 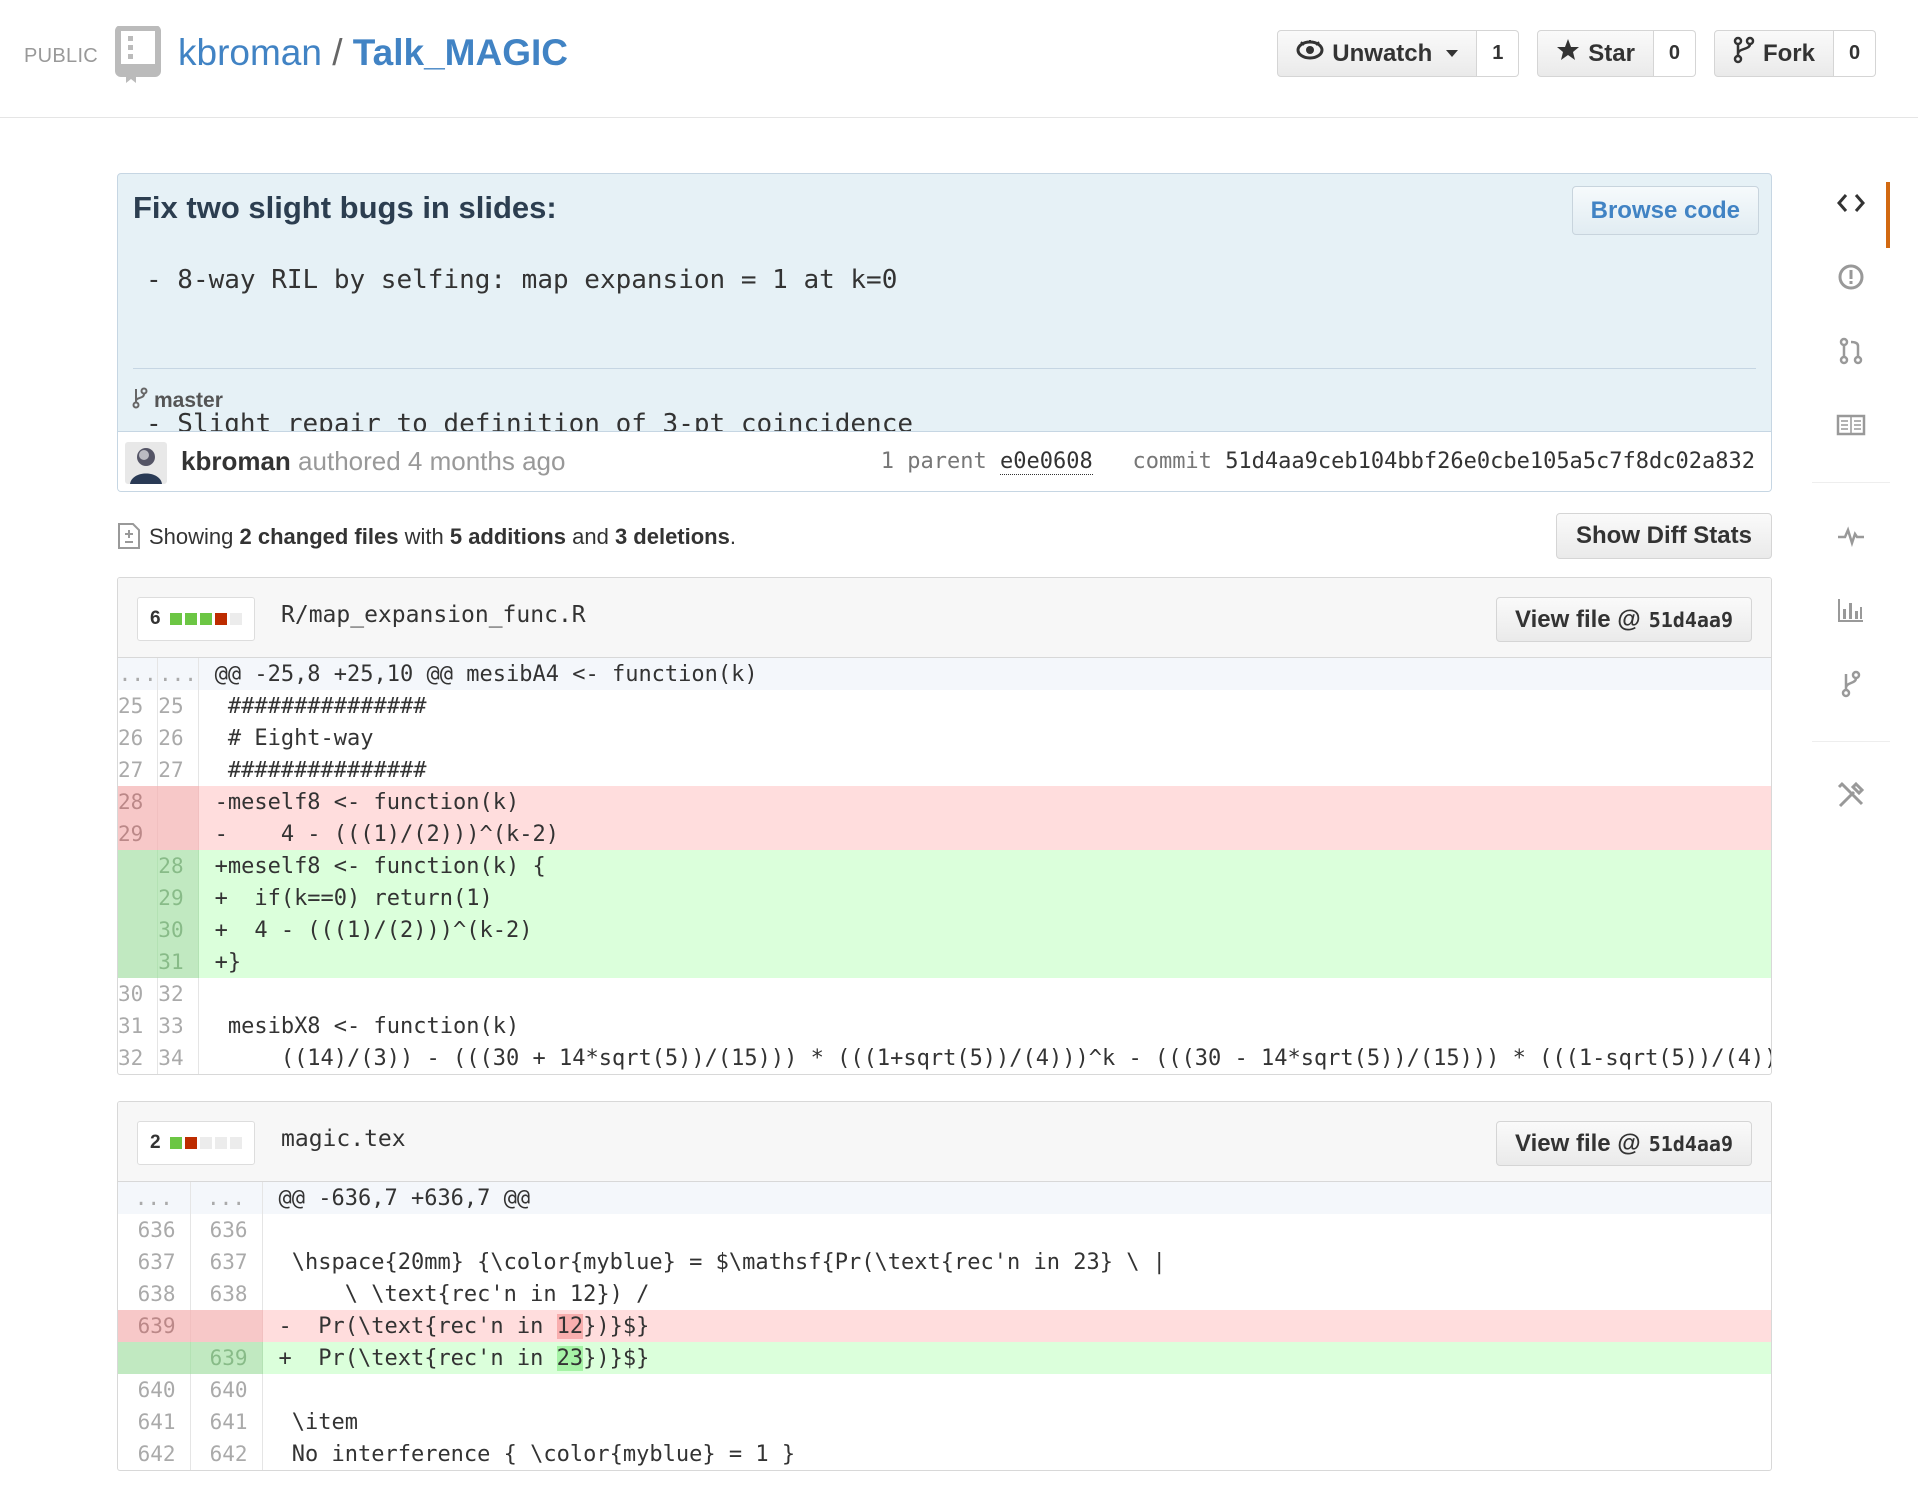 I want to click on commit-label: commit, so click(x=1172, y=461).